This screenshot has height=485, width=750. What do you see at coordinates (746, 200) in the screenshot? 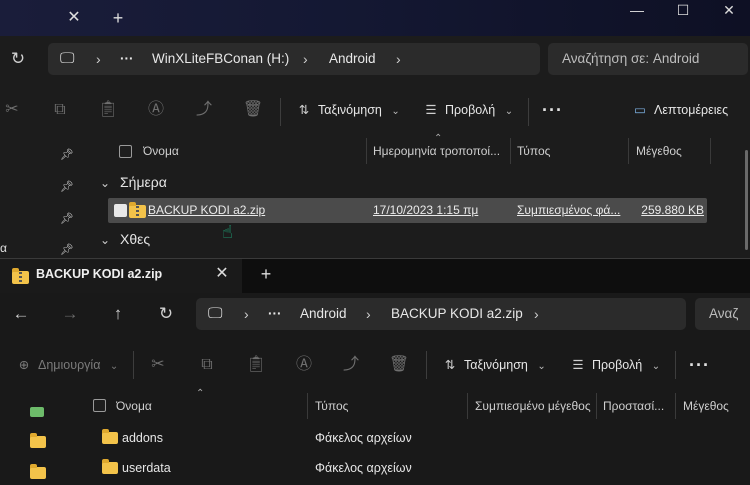
I see `scrollbar` at bounding box center [746, 200].